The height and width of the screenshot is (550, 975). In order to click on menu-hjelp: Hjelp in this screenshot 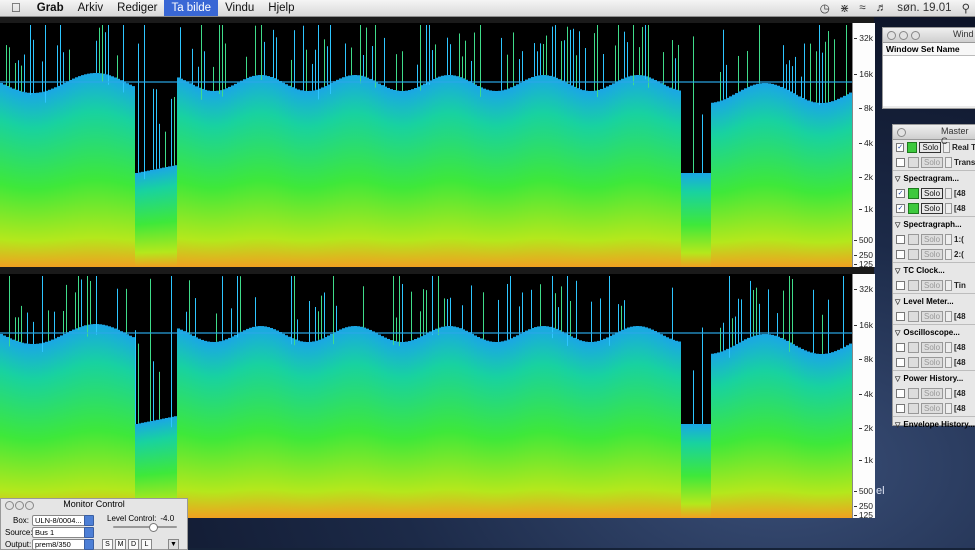, I will do `click(281, 8)`.